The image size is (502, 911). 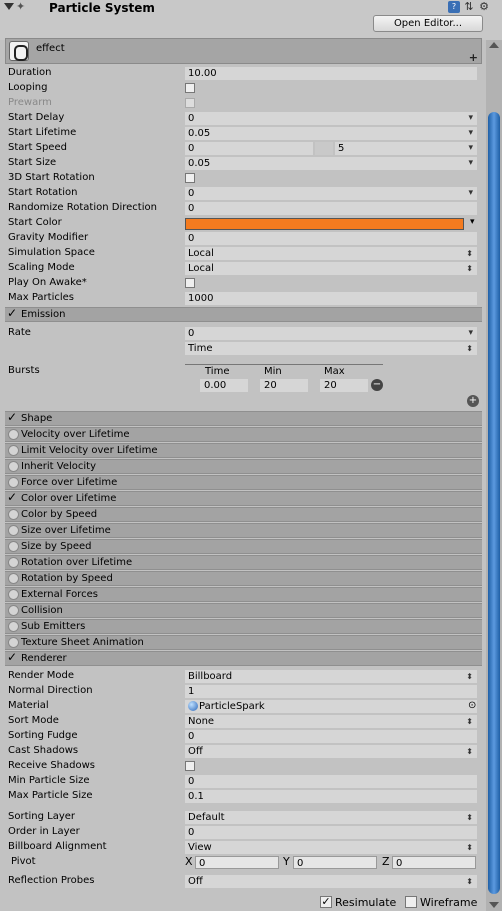 I want to click on module-label: Limit Velocity over Lifetime, so click(x=89, y=450).